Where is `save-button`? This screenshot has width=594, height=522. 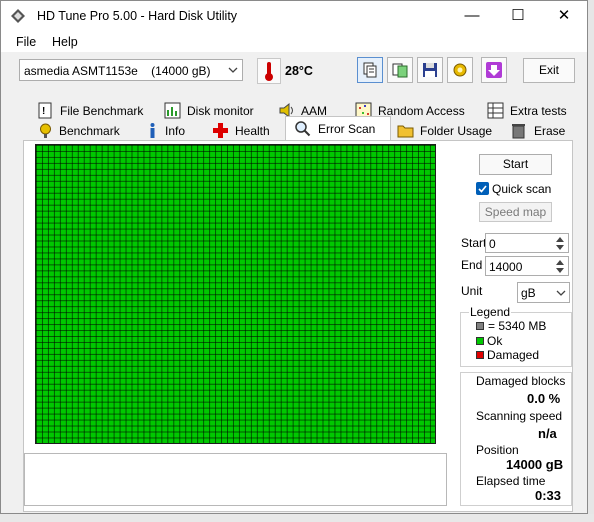 save-button is located at coordinates (430, 70).